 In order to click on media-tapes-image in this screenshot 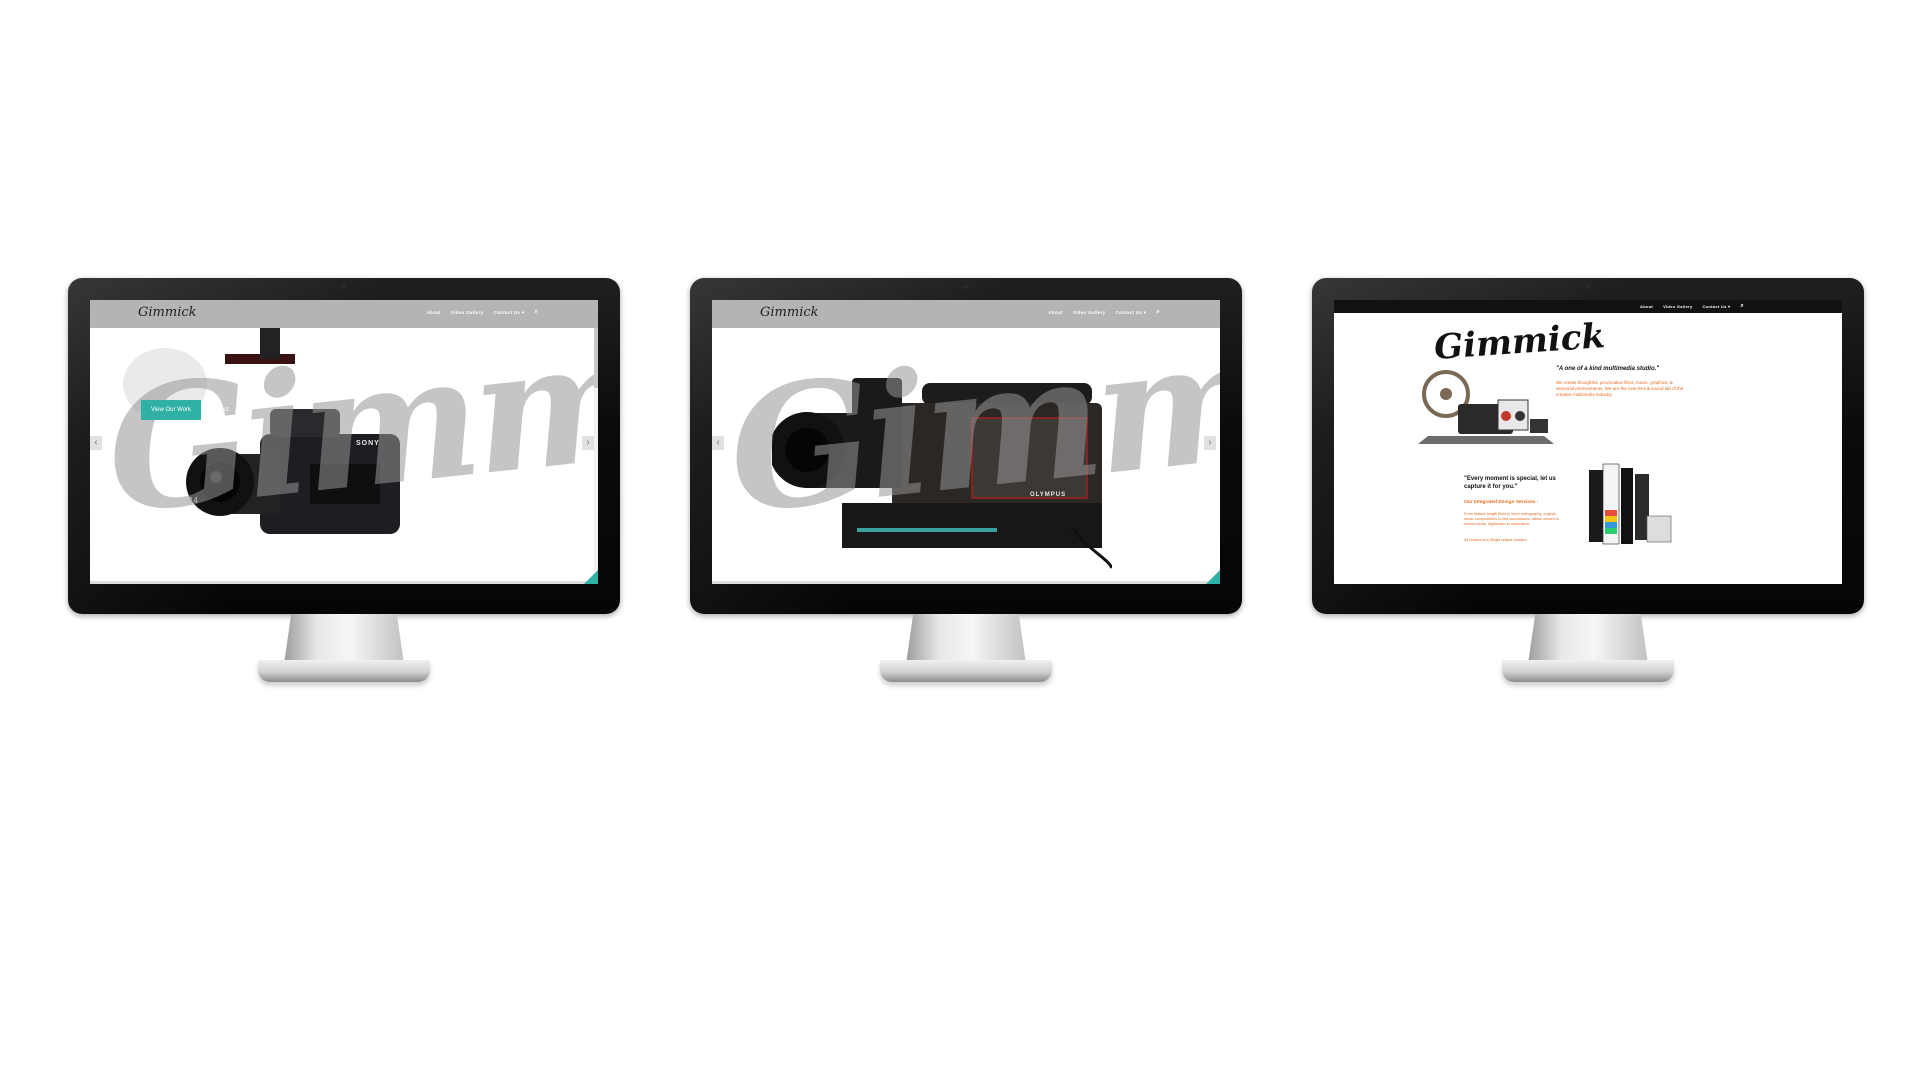, I will do `click(1630, 504)`.